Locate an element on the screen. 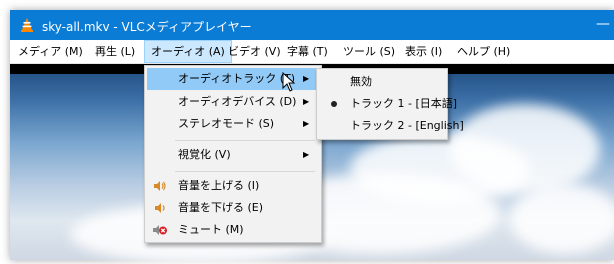 The height and width of the screenshot is (264, 614). menu-item-visualization: 視覚化 (V) ▶ is located at coordinates (233, 155).